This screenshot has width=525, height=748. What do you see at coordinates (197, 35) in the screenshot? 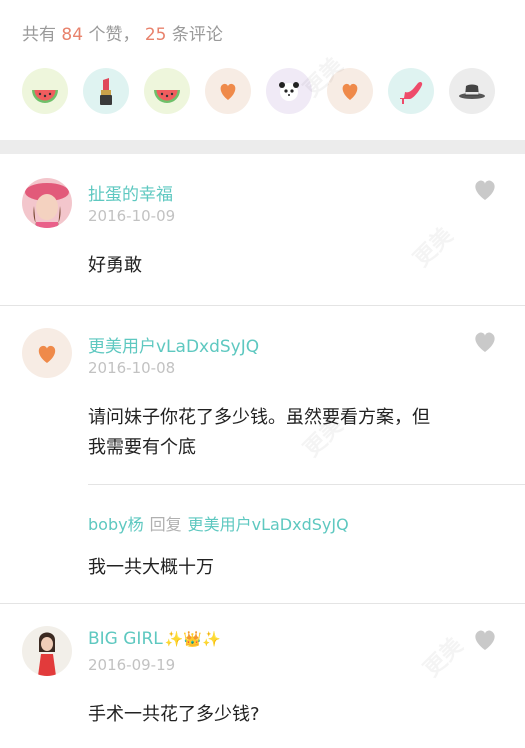
I see `comments-word: 条评论` at bounding box center [197, 35].